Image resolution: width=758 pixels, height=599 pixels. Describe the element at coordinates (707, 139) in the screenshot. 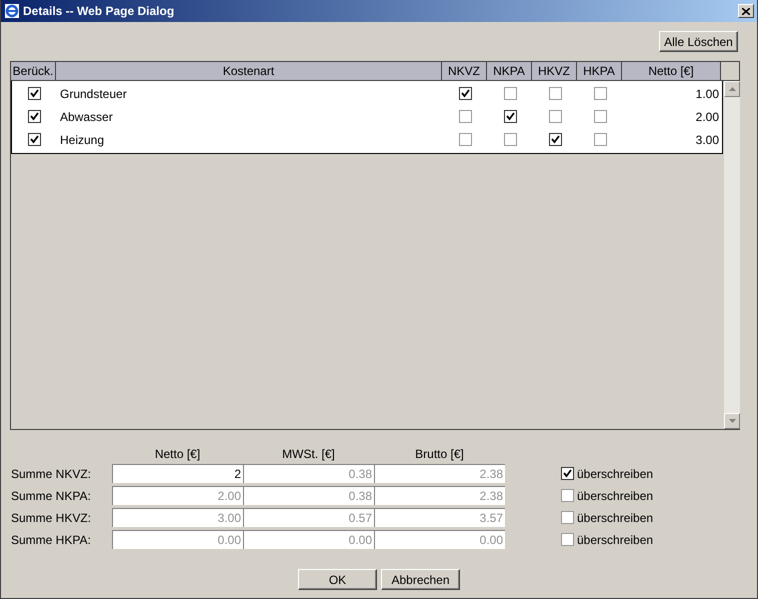

I see `net-amount: 3.00` at that location.